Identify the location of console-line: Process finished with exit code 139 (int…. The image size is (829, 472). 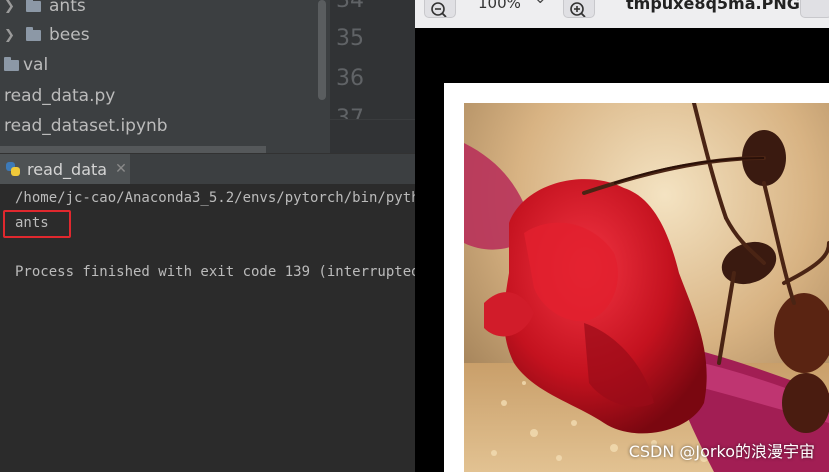
(215, 272).